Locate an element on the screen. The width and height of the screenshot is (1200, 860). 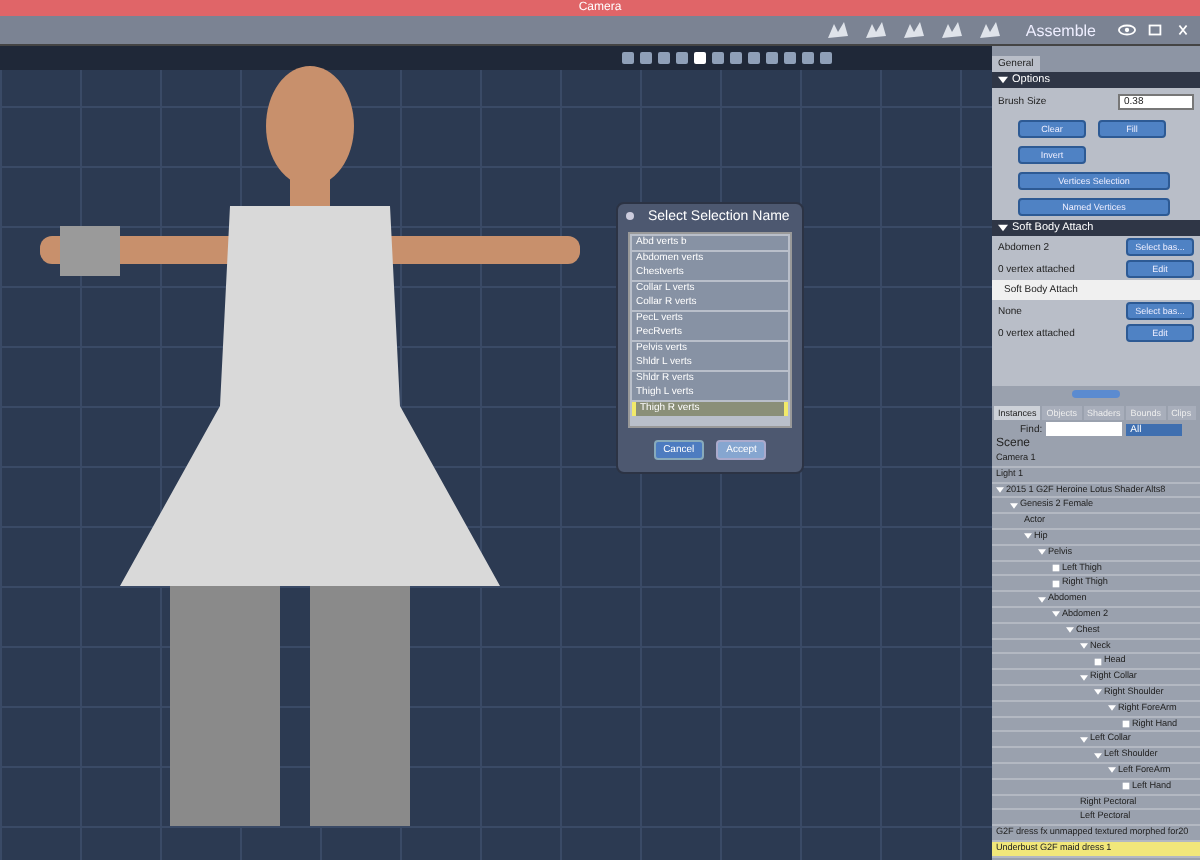
eye-icon is located at coordinates (1127, 30).